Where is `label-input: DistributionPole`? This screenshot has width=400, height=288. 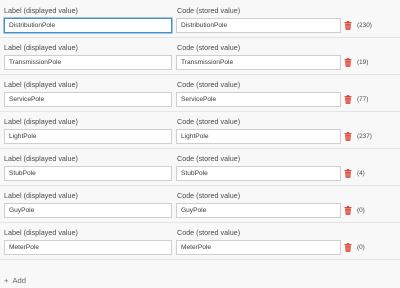 label-input: DistributionPole is located at coordinates (88, 25).